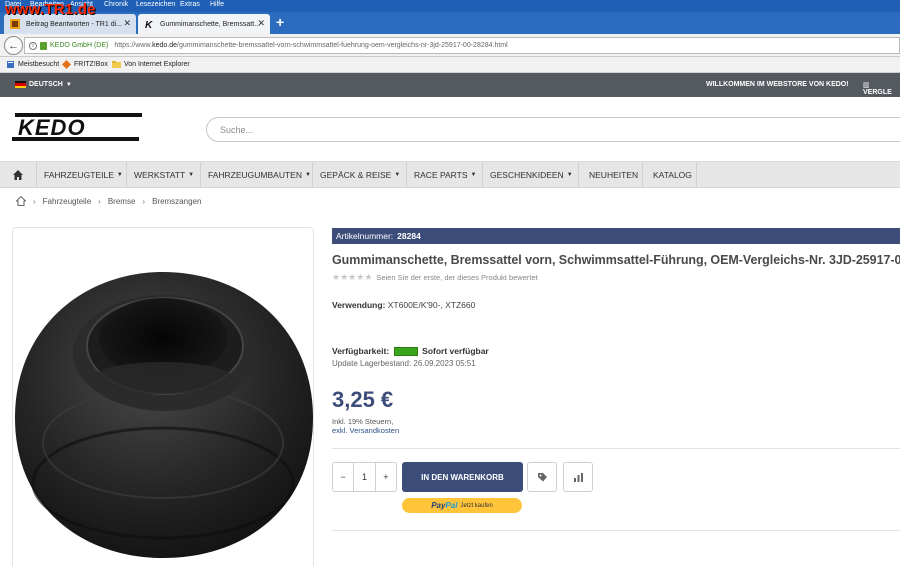 The width and height of the screenshot is (900, 566). What do you see at coordinates (386, 477) in the screenshot?
I see `qty-plus-button: +` at bounding box center [386, 477].